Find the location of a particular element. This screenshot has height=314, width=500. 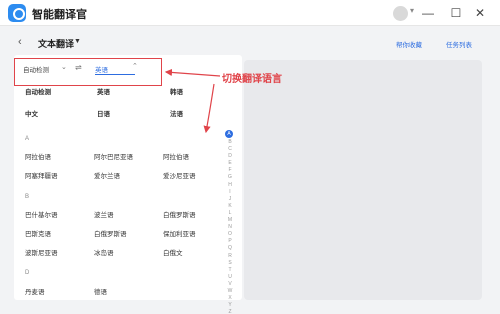

alphabet-letter: V is located at coordinates (230, 284).